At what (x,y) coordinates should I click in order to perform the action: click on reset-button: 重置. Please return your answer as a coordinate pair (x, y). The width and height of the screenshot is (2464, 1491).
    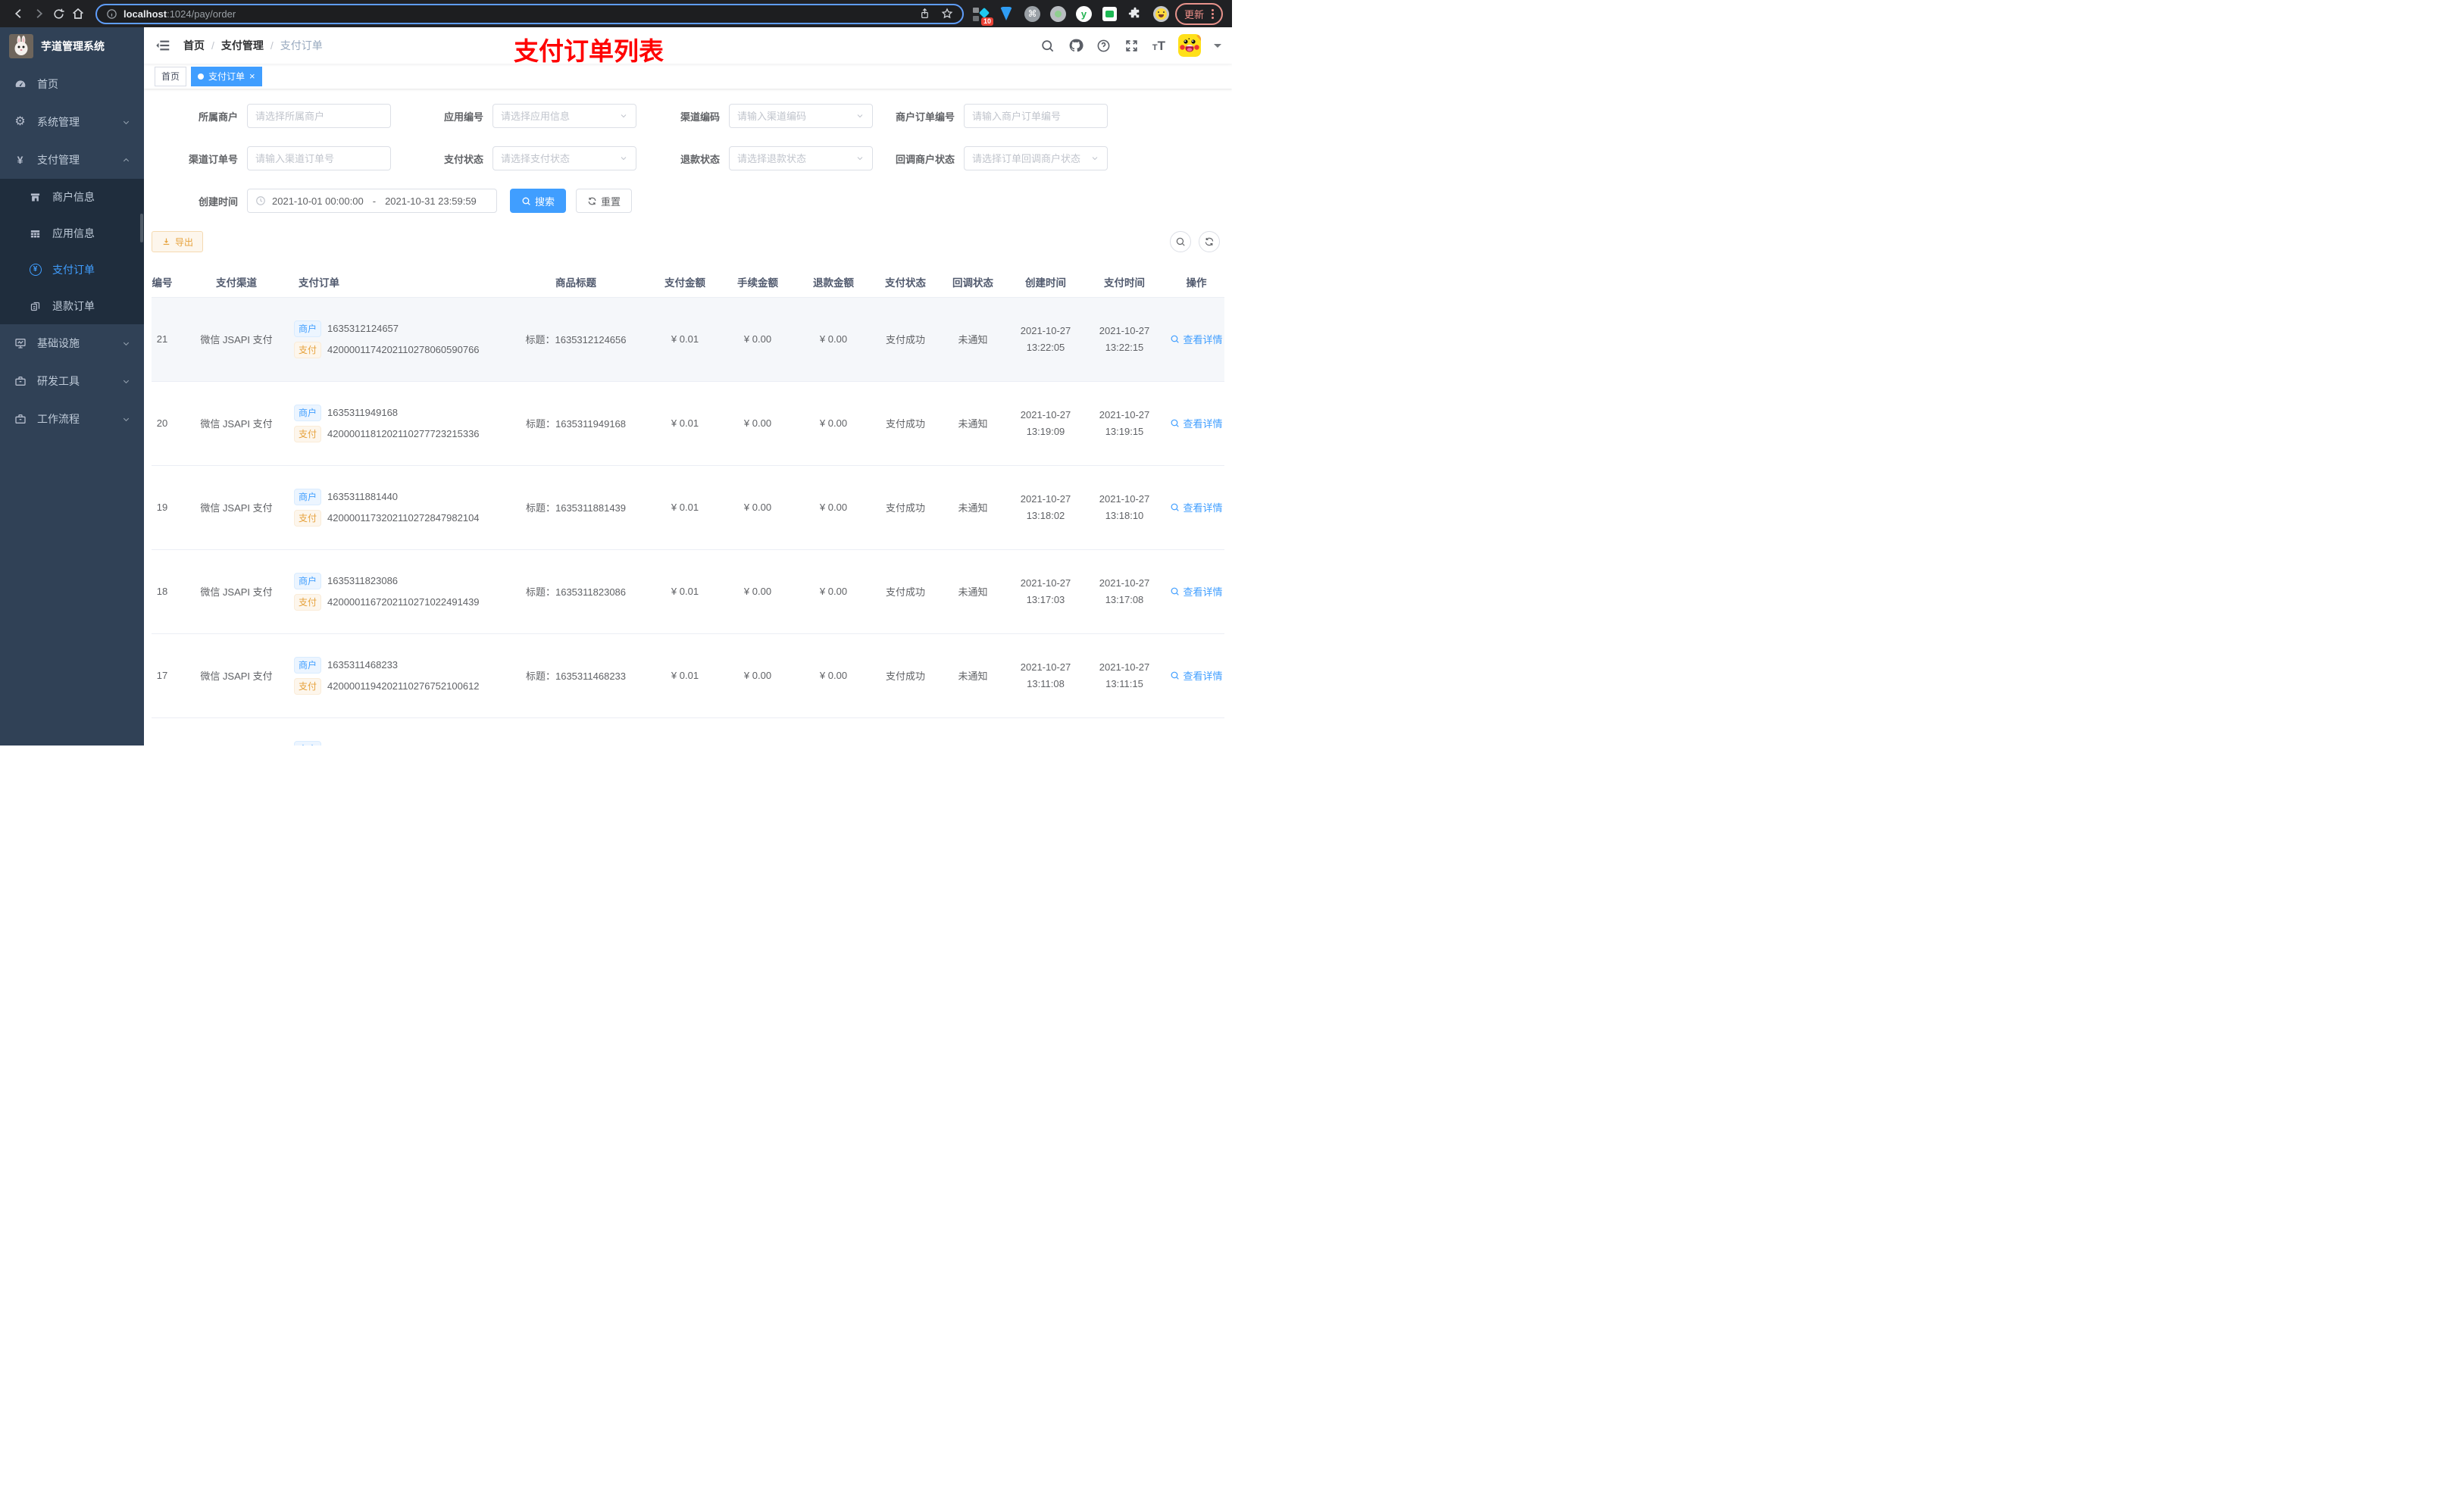
    Looking at the image, I should click on (604, 201).